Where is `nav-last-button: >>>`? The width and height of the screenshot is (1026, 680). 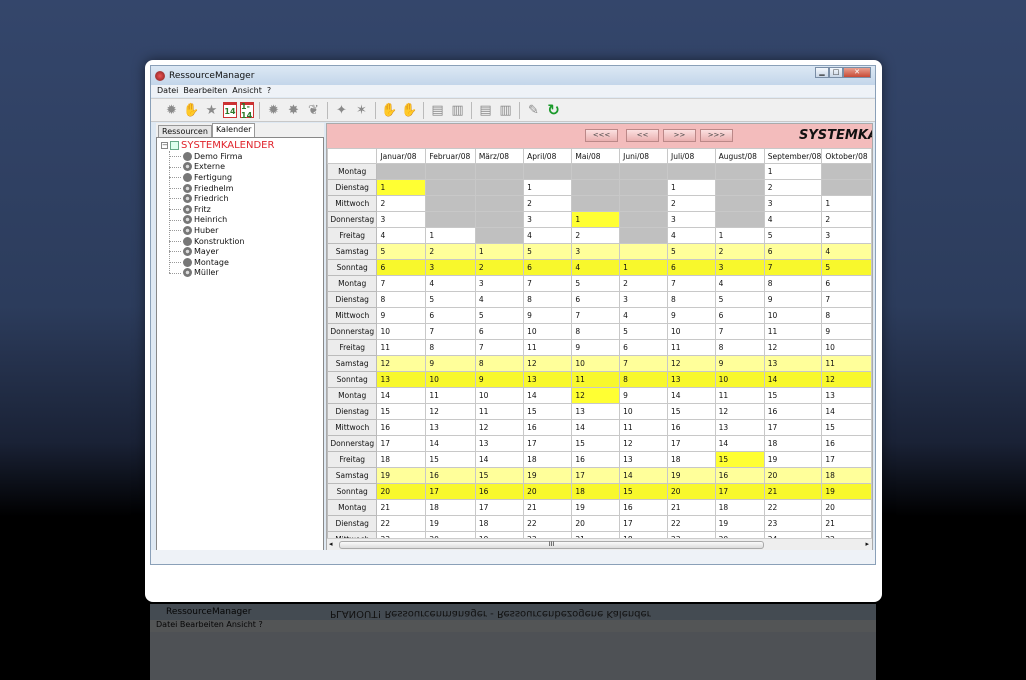 nav-last-button: >>> is located at coordinates (716, 135).